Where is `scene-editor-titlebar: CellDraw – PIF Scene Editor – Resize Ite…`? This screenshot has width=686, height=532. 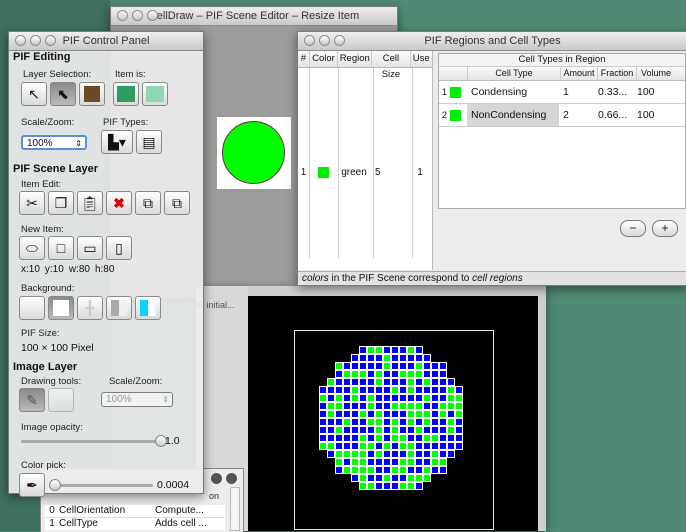
scene-editor-titlebar: CellDraw – PIF Scene Editor – Resize Ite… is located at coordinates (254, 16).